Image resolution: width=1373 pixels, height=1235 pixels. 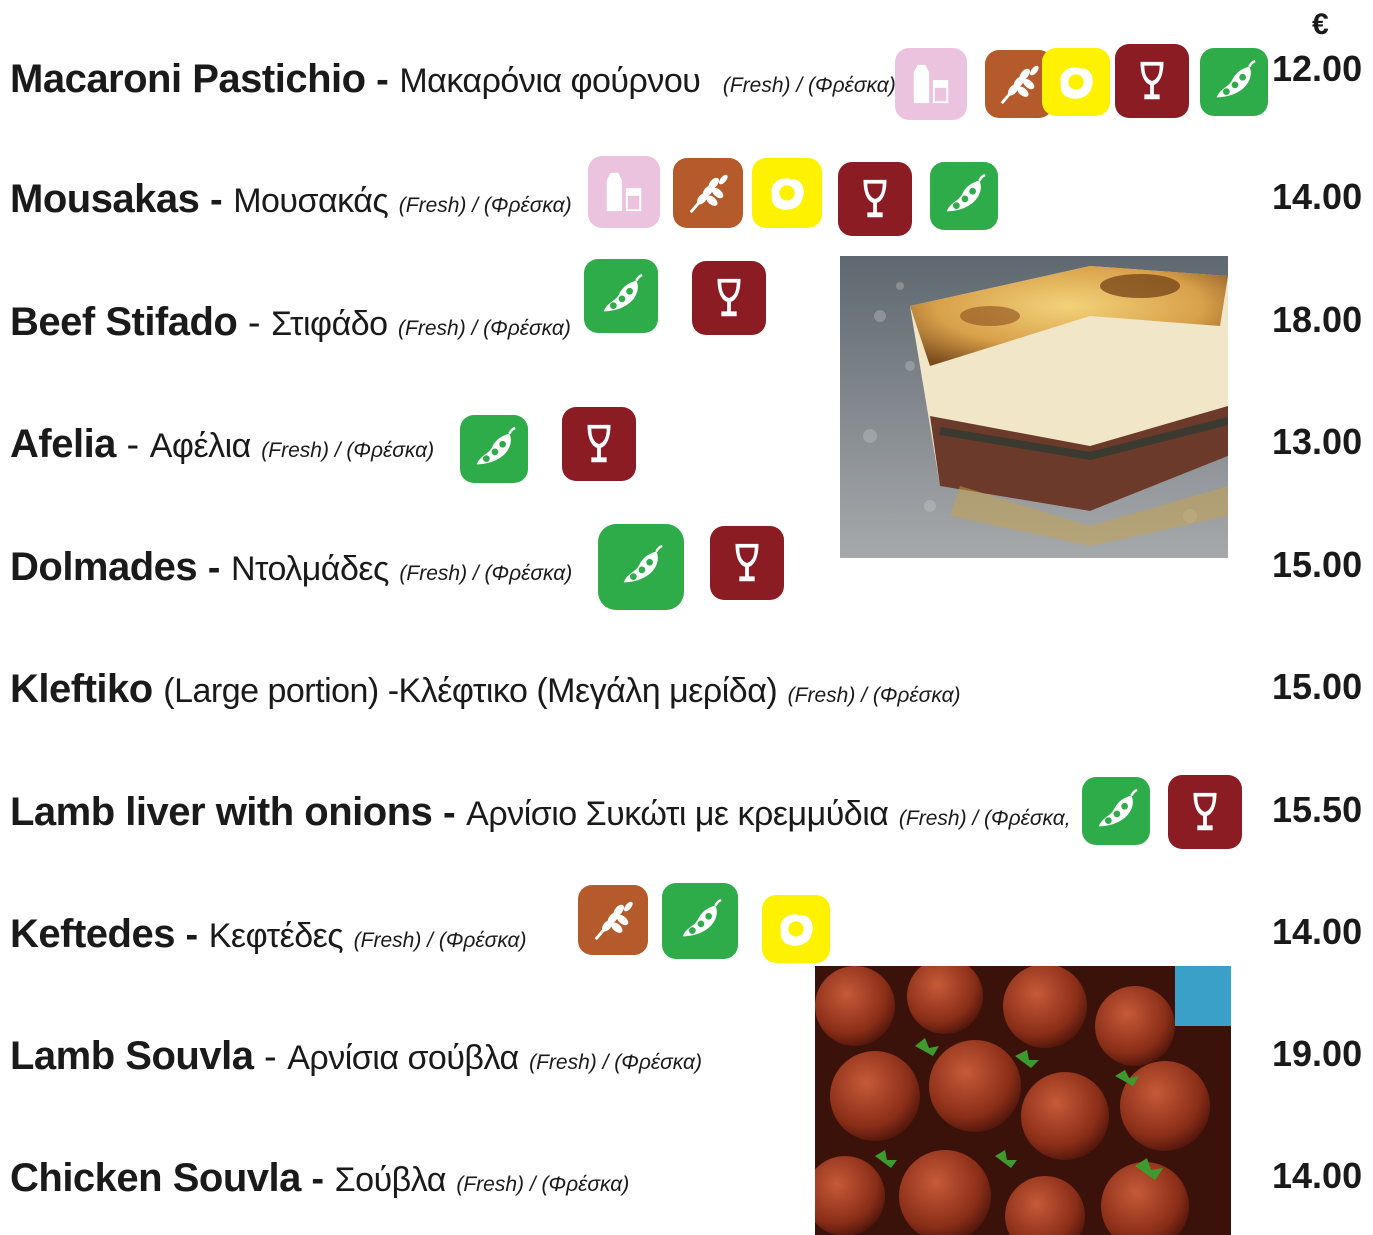 I want to click on item-price: 15.50, so click(x=1317, y=809).